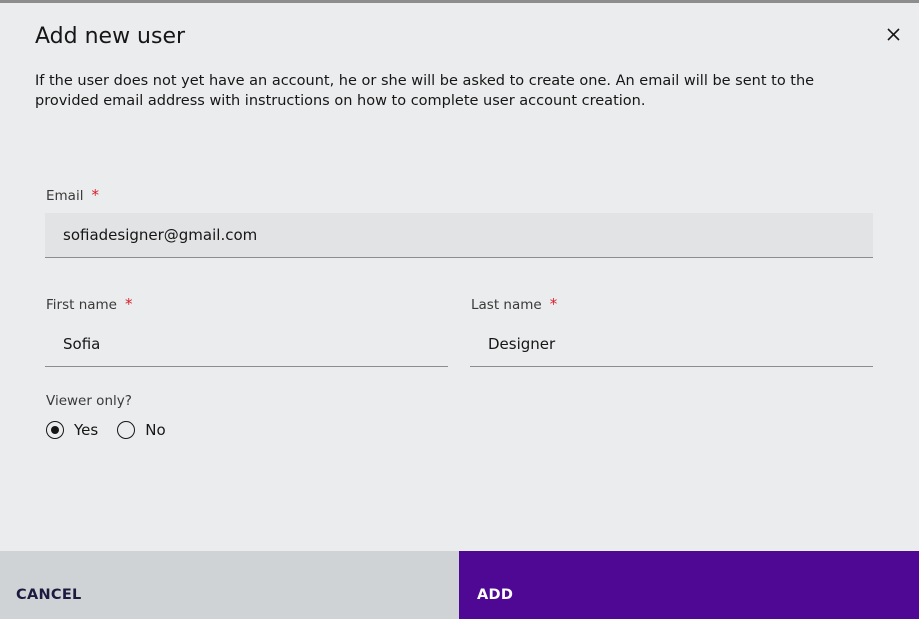 Image resolution: width=919 pixels, height=619 pixels. Describe the element at coordinates (86, 430) in the screenshot. I see `radio-label-yes: Yes` at that location.